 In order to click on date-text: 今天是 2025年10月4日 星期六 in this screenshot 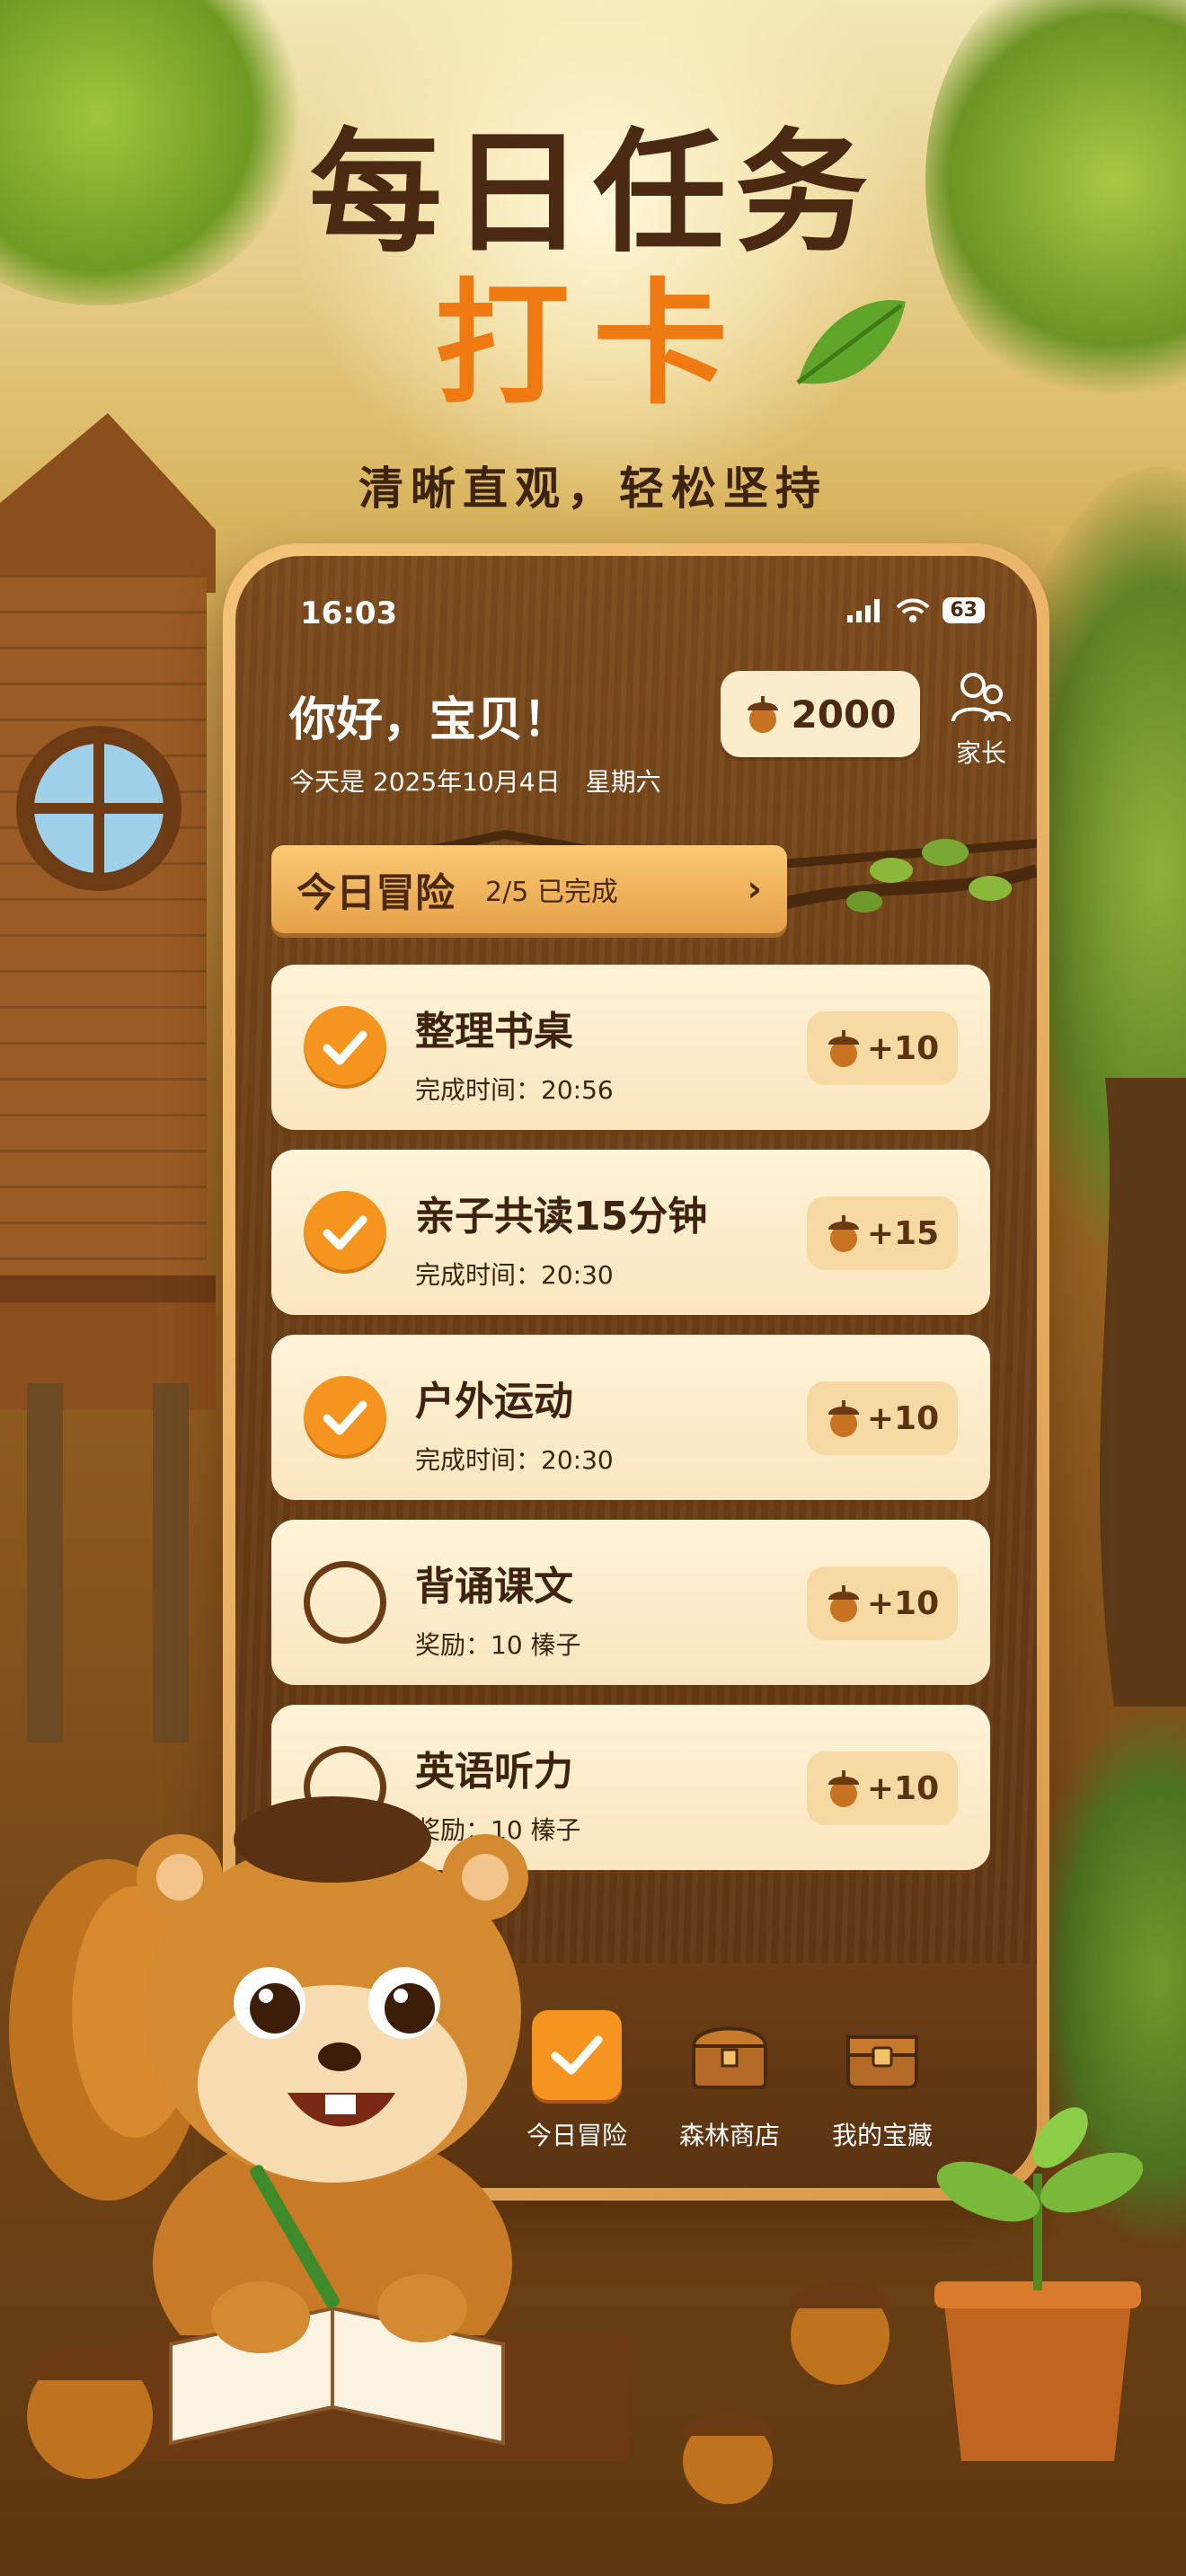, I will do `click(475, 782)`.